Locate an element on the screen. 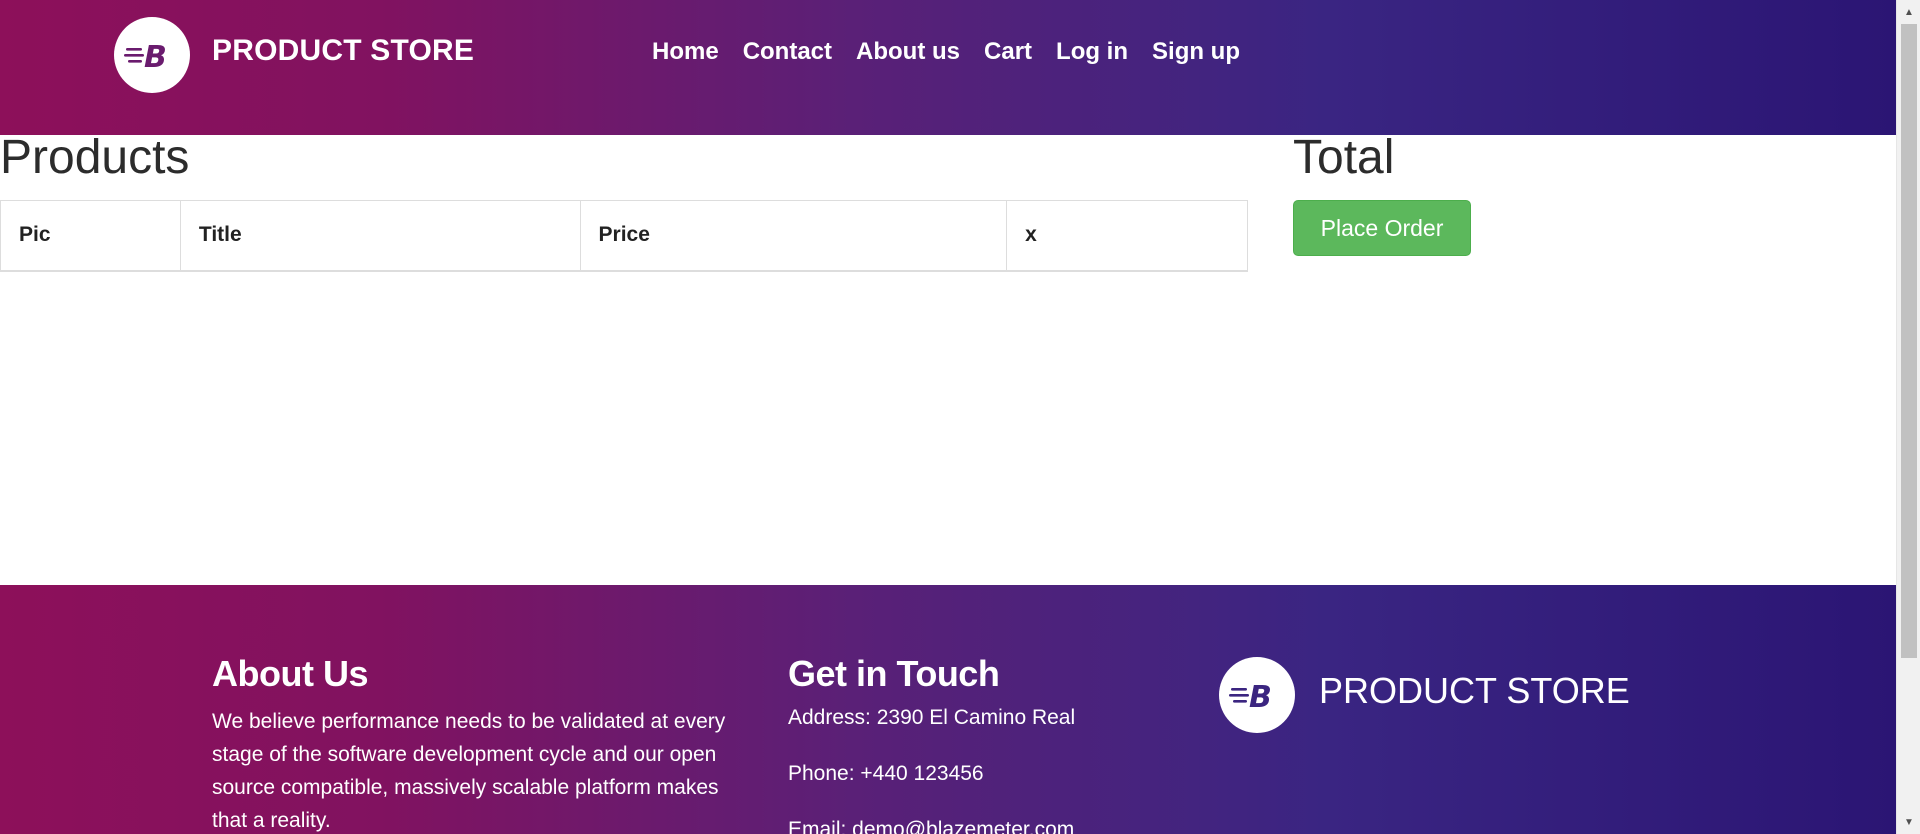  products-heading: Products is located at coordinates (95, 157).